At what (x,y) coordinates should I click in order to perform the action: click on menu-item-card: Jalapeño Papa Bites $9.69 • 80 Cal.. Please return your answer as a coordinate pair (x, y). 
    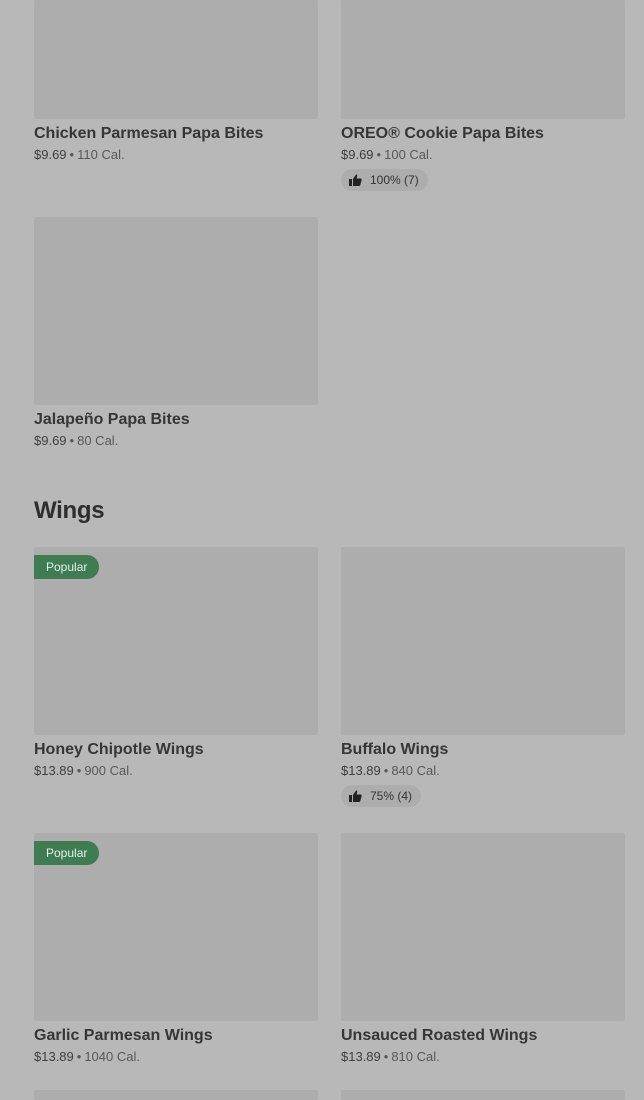
    Looking at the image, I should click on (176, 333).